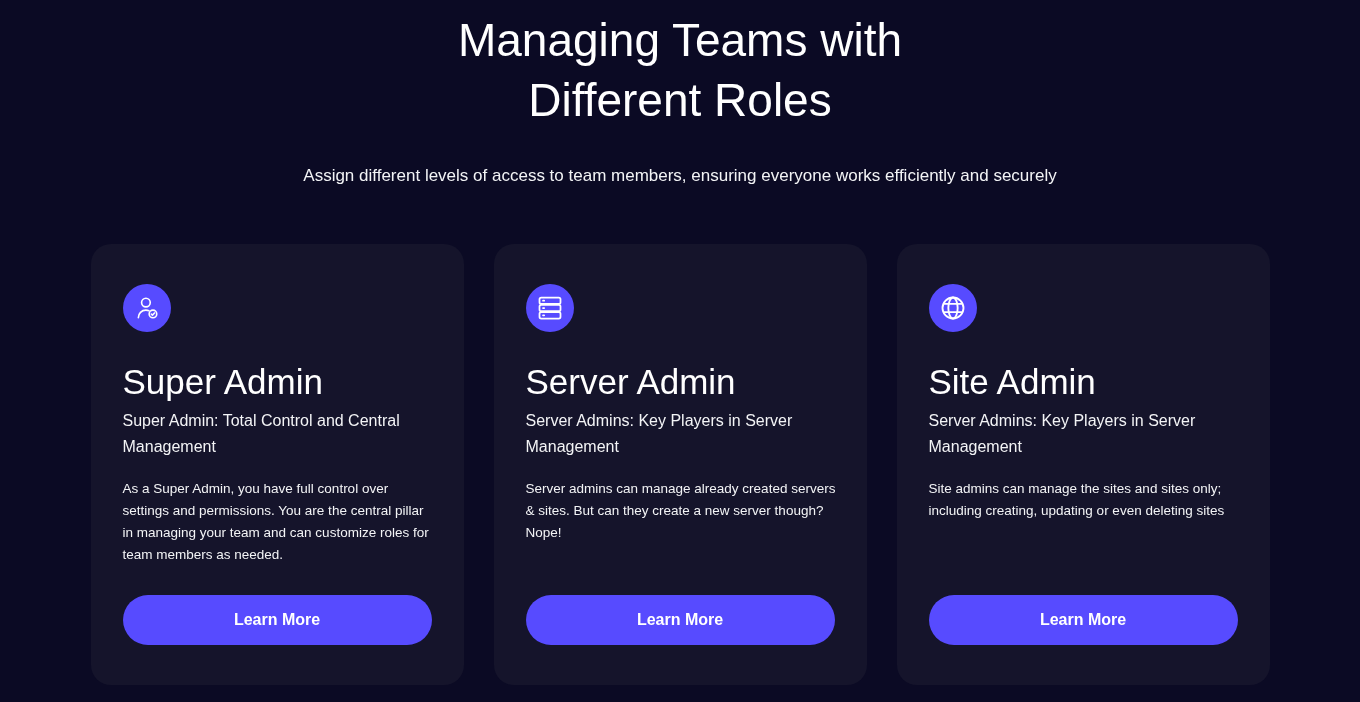 The image size is (1360, 702). I want to click on section-heading: Managing Teams with Different Roles, so click(680, 70).